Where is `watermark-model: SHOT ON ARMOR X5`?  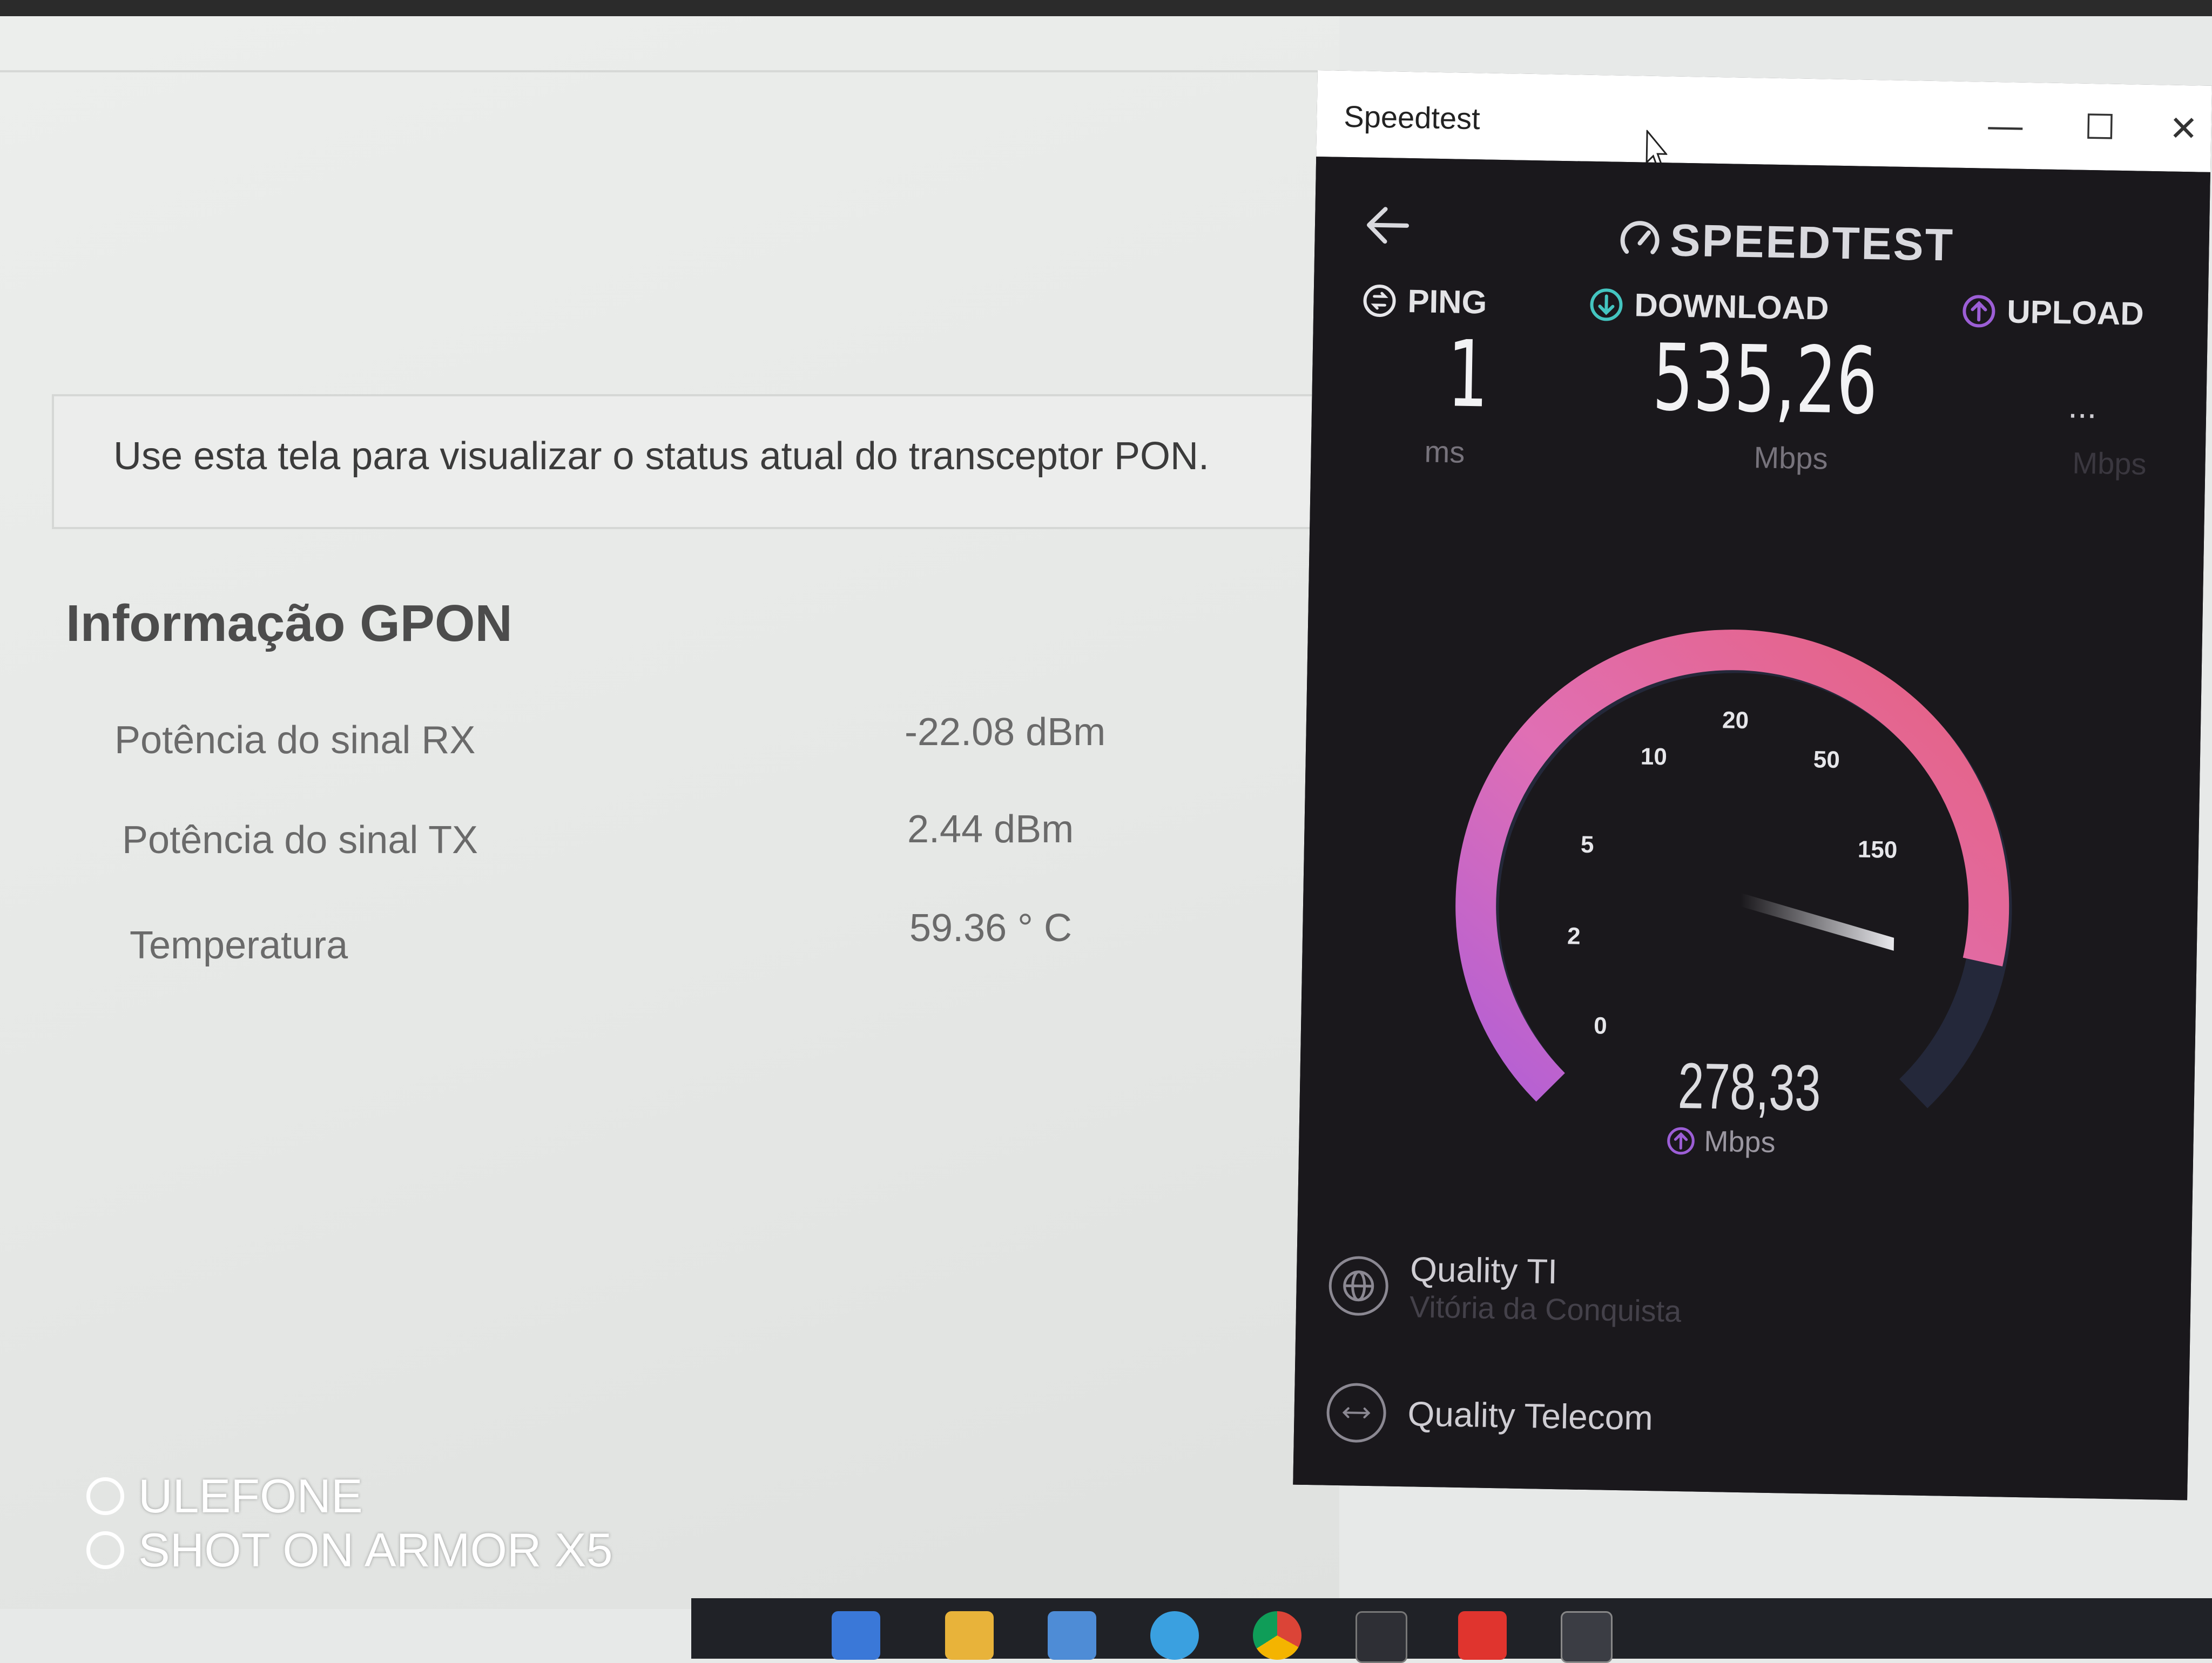 watermark-model: SHOT ON ARMOR X5 is located at coordinates (349, 1550).